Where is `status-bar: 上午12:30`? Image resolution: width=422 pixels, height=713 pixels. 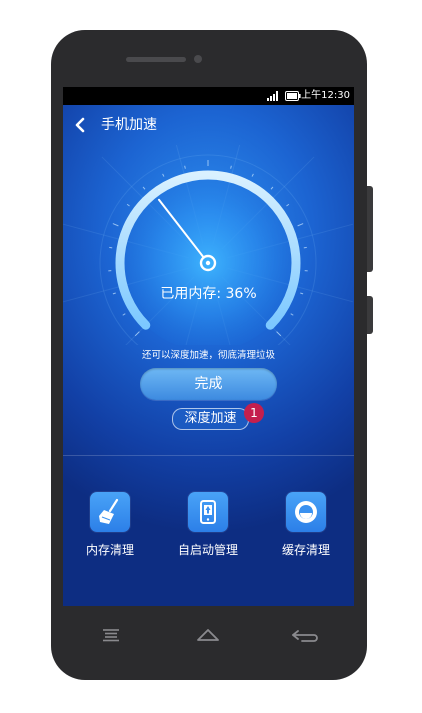 status-bar: 上午12:30 is located at coordinates (208, 96).